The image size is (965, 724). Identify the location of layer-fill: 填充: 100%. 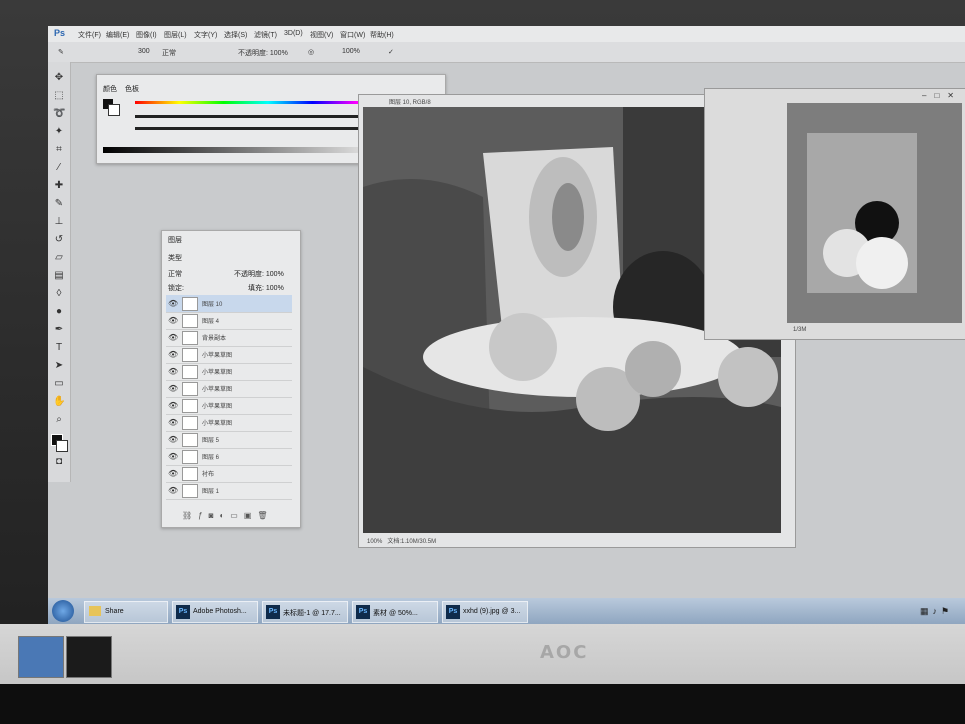
(266, 288).